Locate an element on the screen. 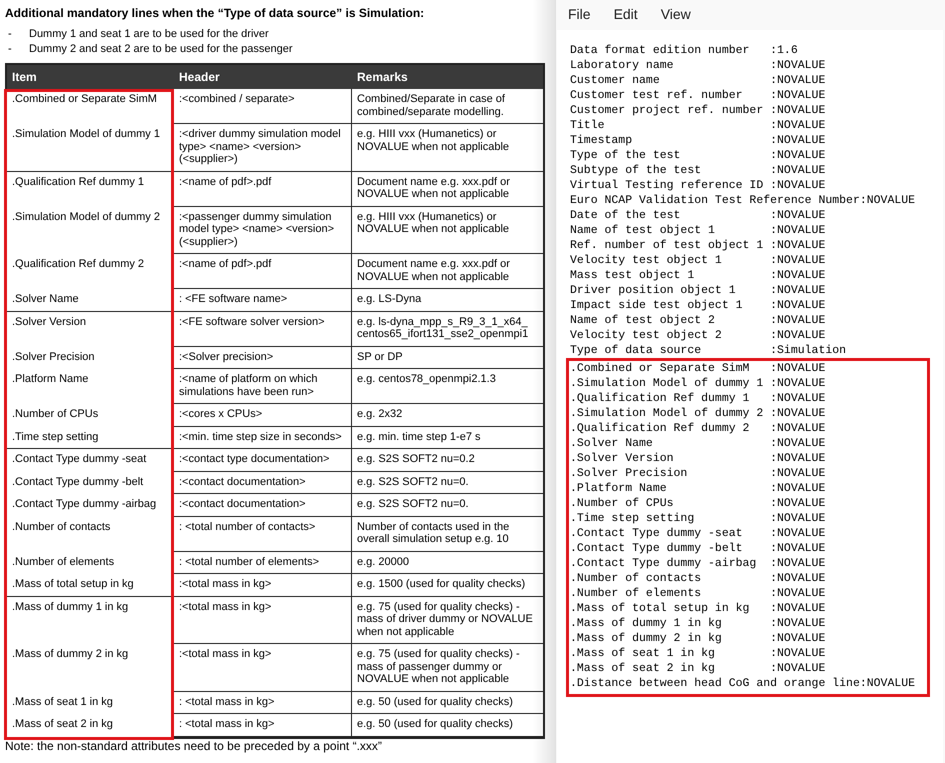  table-cell: :<min. time step size in seconds> is located at coordinates (263, 437).